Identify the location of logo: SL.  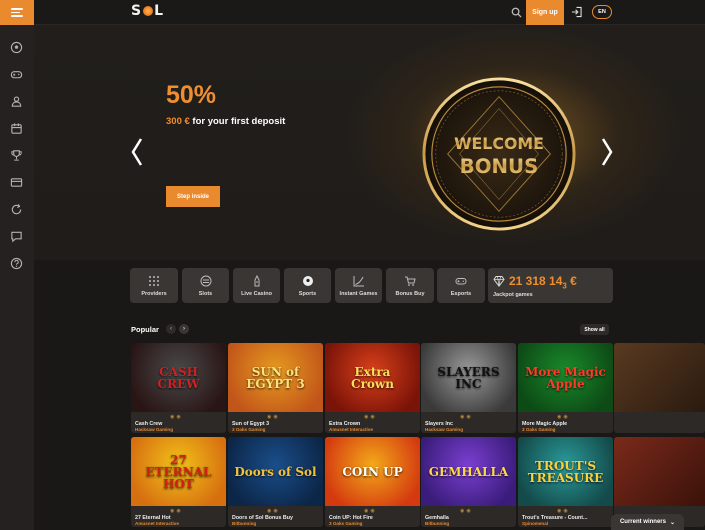
(147, 11).